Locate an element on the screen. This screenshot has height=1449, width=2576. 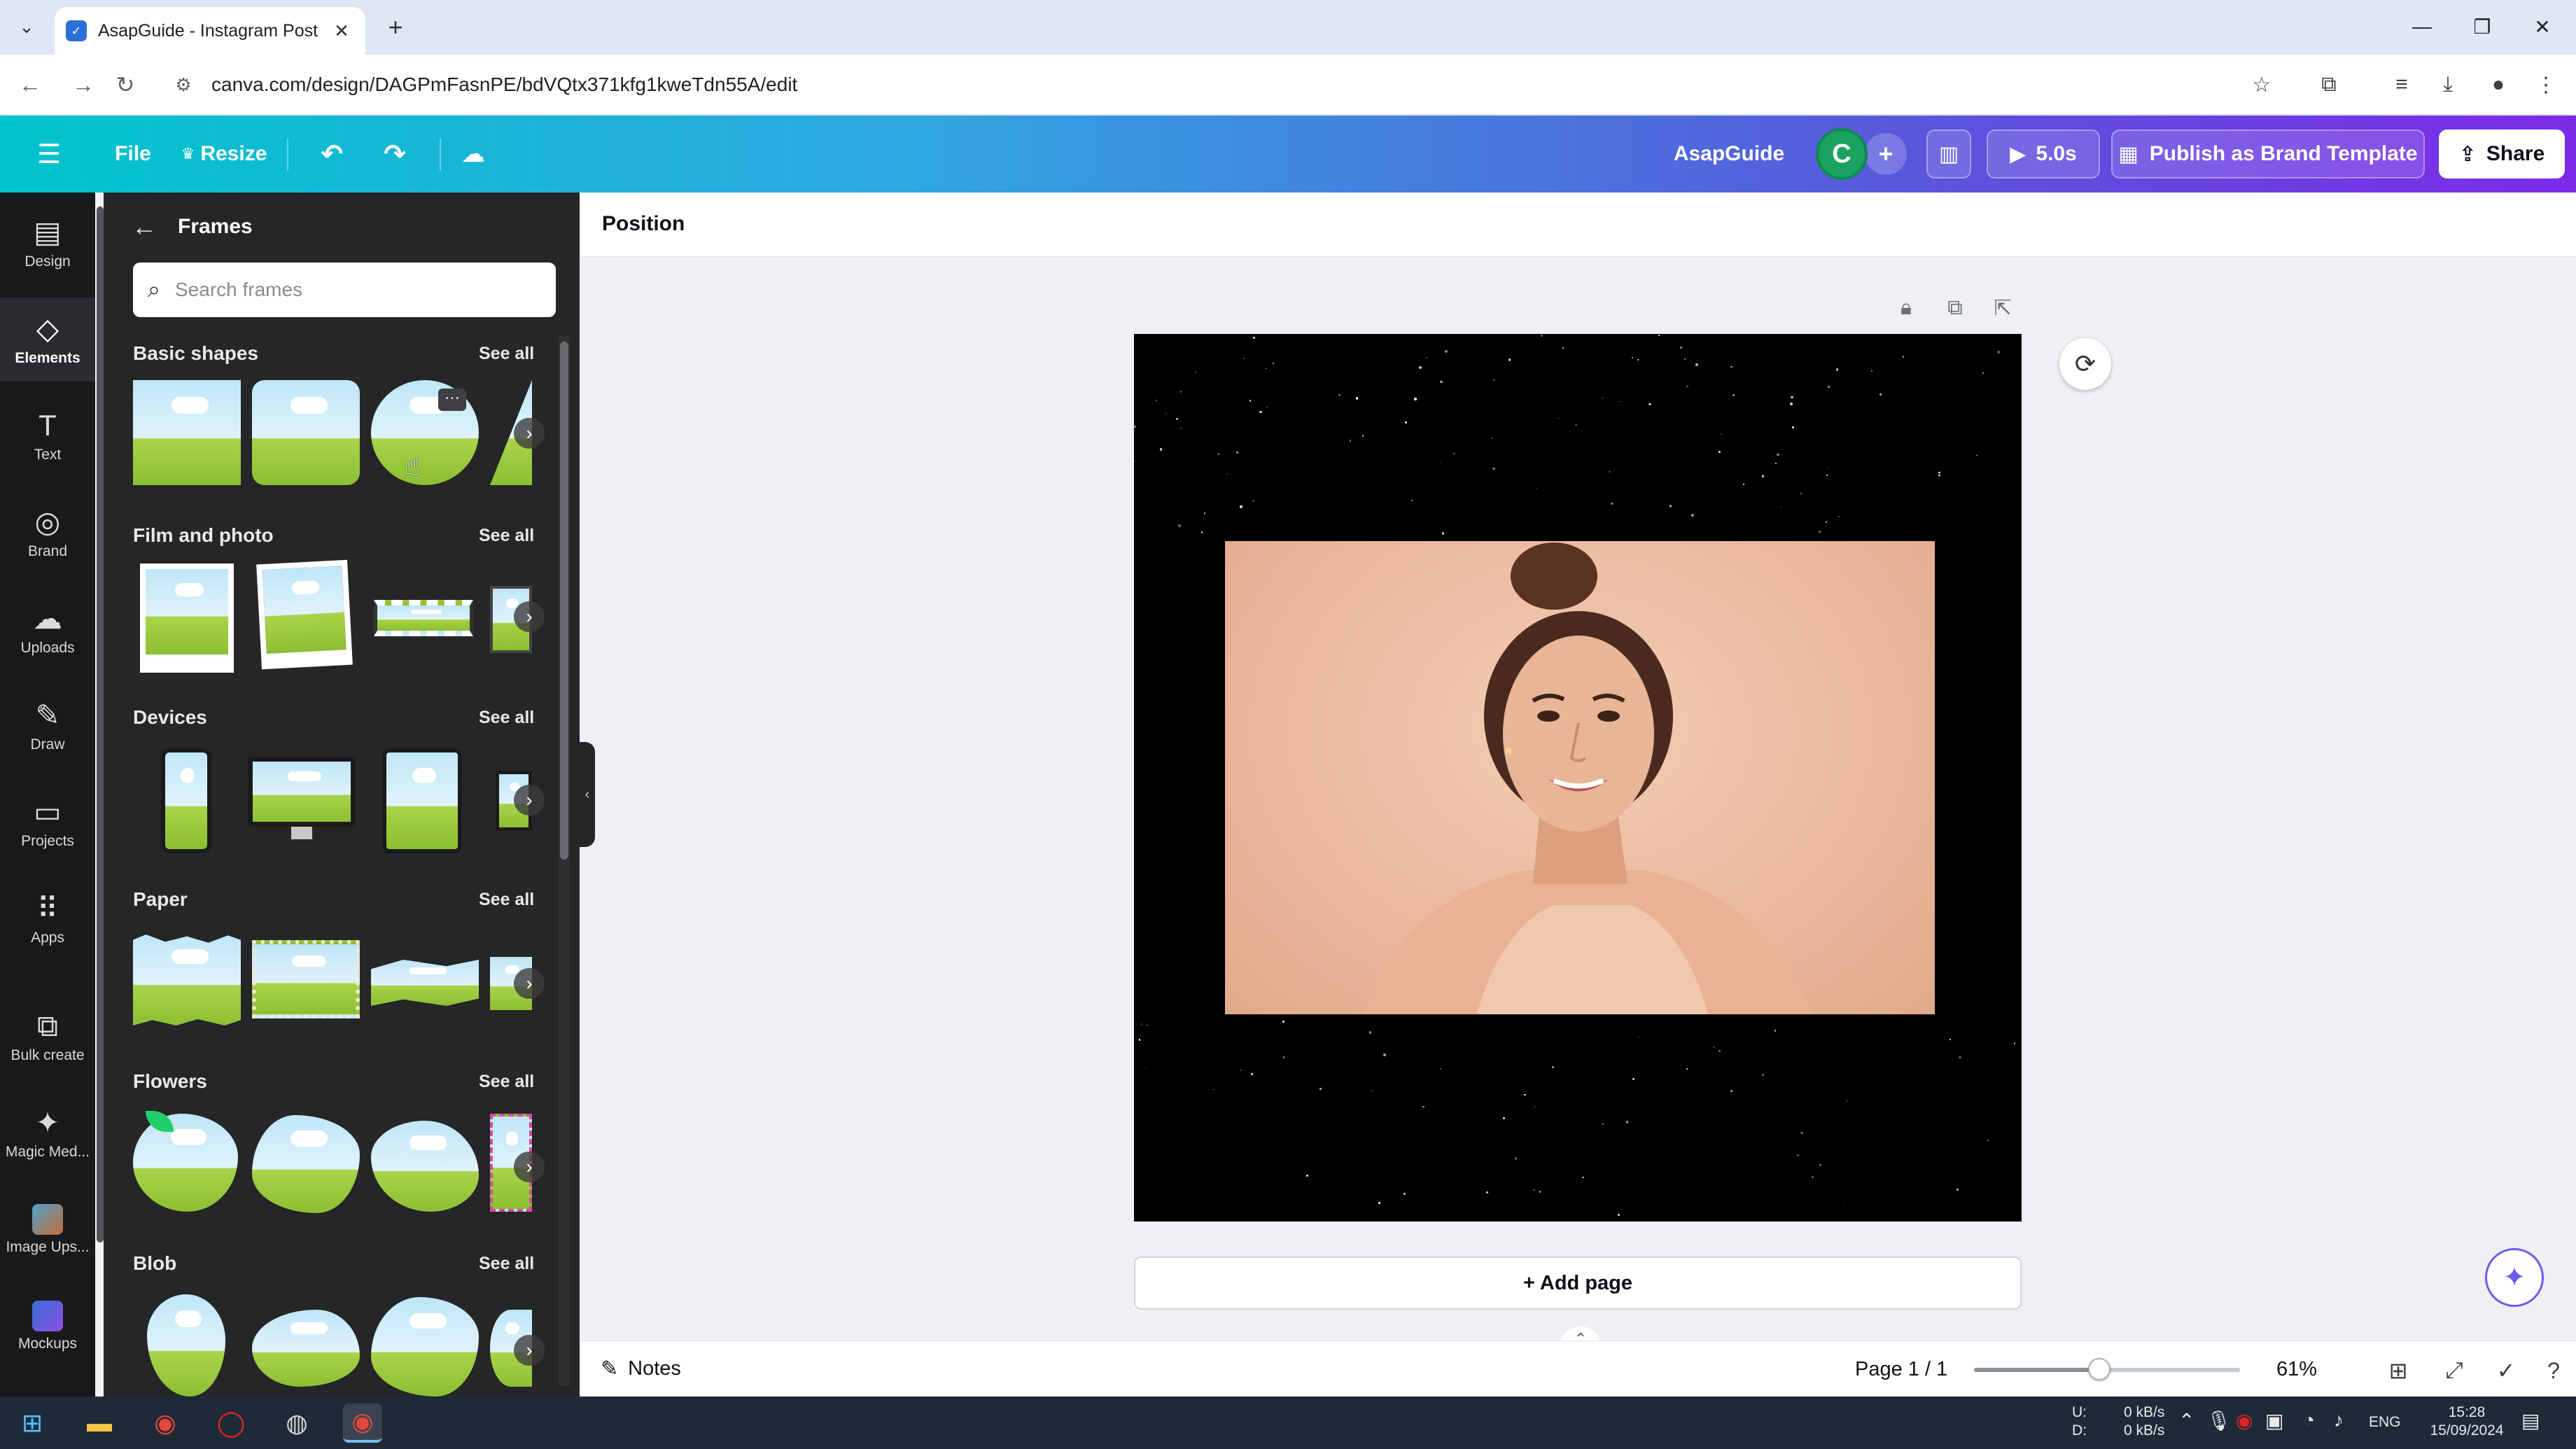
undo-icon: ↶ is located at coordinates (332, 154).